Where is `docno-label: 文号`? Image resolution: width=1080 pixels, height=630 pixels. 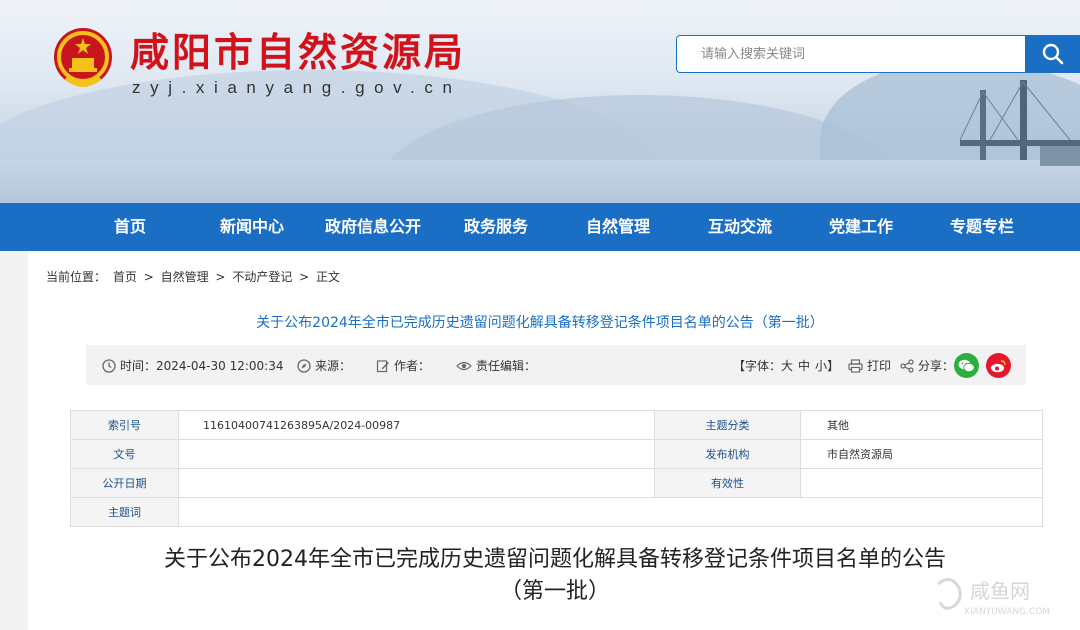
docno-label: 文号 is located at coordinates (124, 454).